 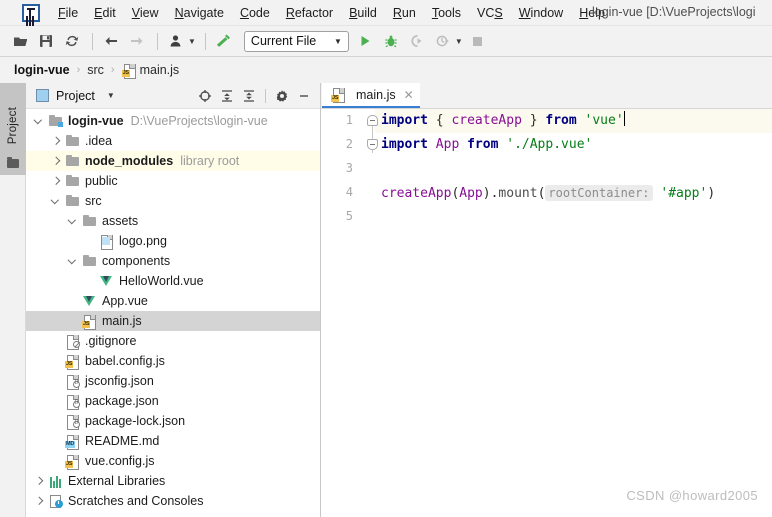 What do you see at coordinates (72, 41) in the screenshot?
I see `refresh-sync-icon` at bounding box center [72, 41].